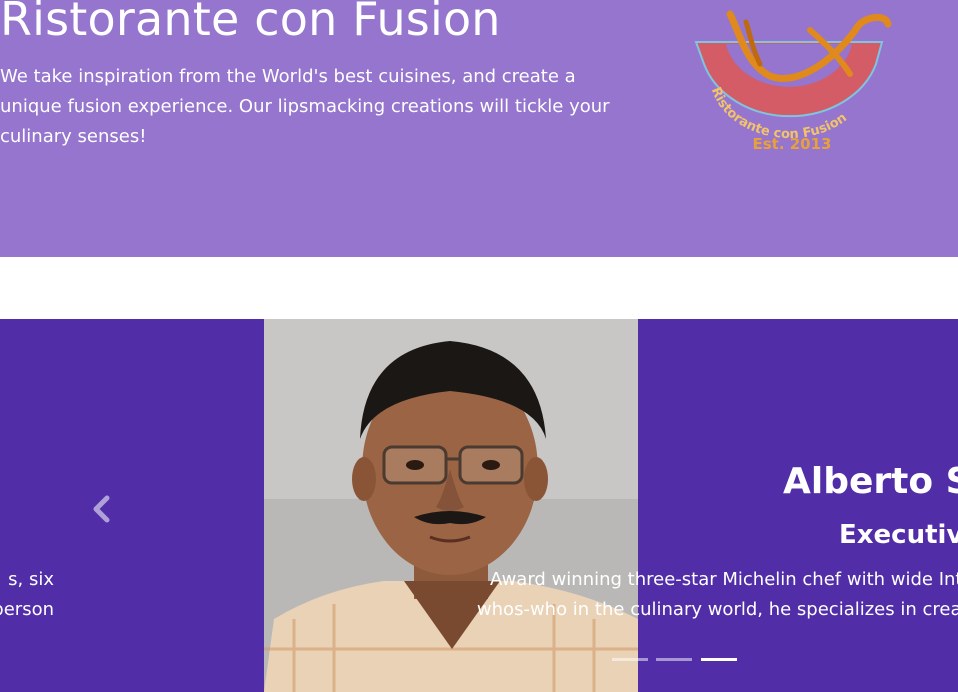  Describe the element at coordinates (791, 144) in the screenshot. I see `logo-est: Est. 2013` at that location.